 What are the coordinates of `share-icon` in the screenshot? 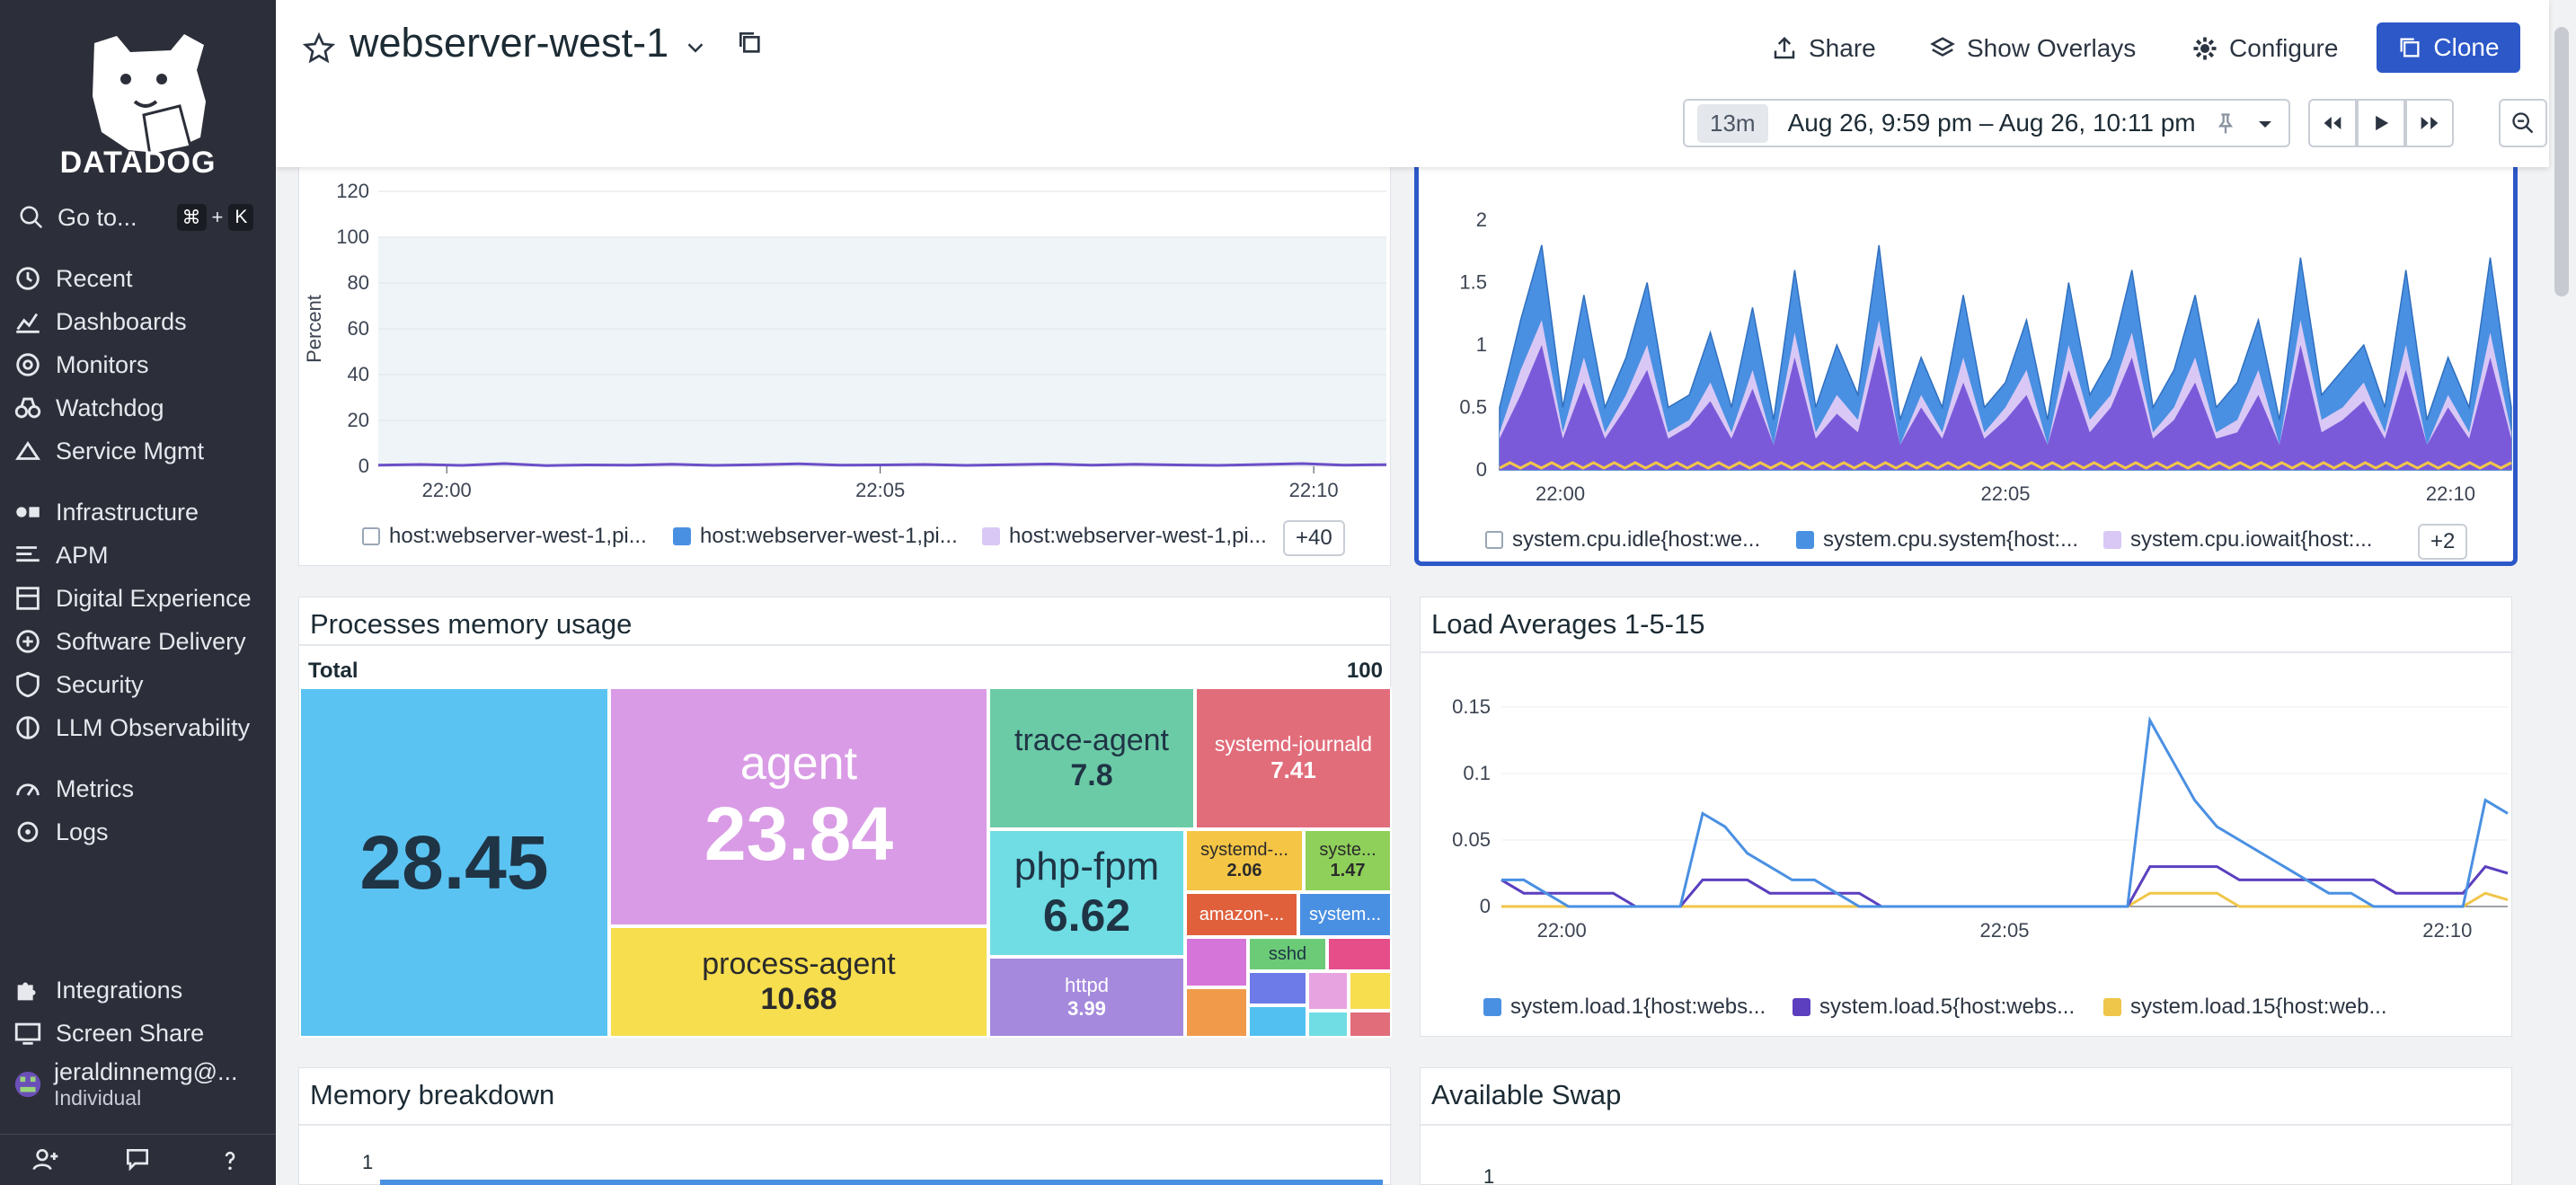 It's located at (1784, 48).